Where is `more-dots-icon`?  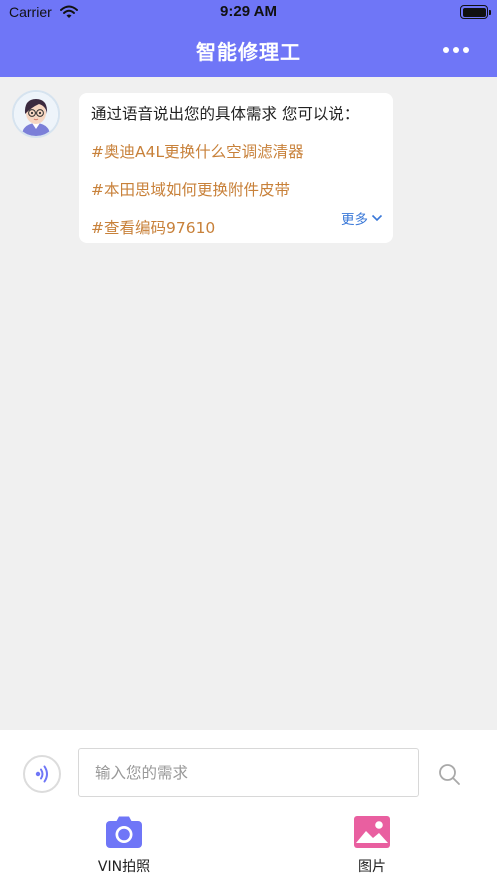 more-dots-icon is located at coordinates (456, 50).